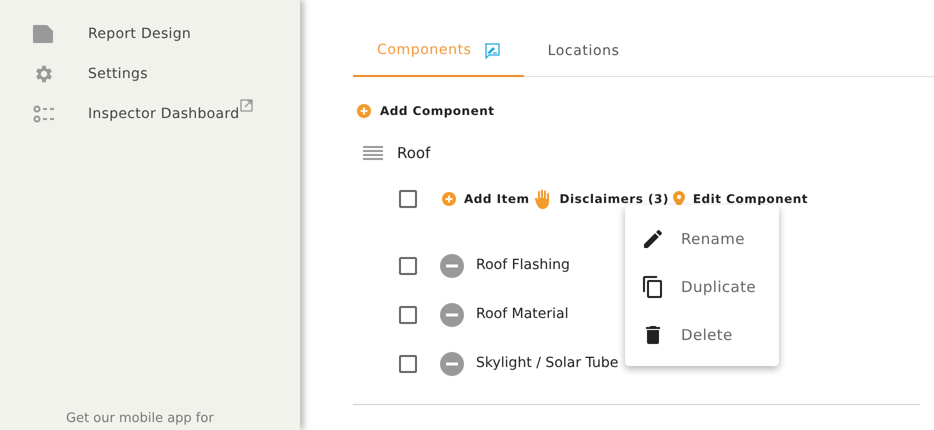 Image resolution: width=934 pixels, height=430 pixels. What do you see at coordinates (584, 58) in the screenshot?
I see `tab: Locations` at bounding box center [584, 58].